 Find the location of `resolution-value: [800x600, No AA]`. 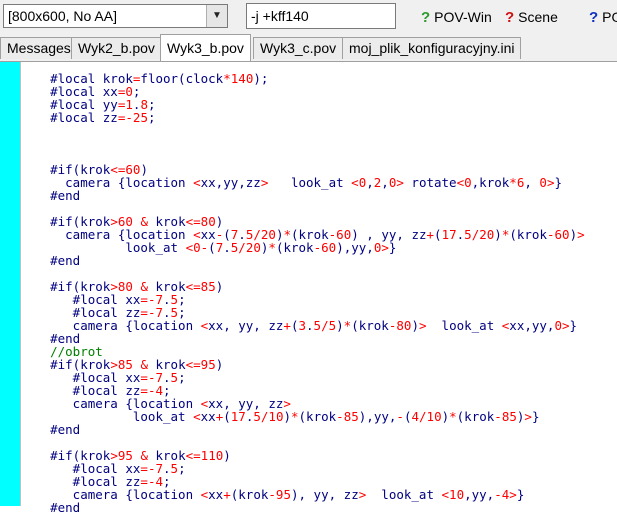

resolution-value: [800x600, No AA] is located at coordinates (62, 16).